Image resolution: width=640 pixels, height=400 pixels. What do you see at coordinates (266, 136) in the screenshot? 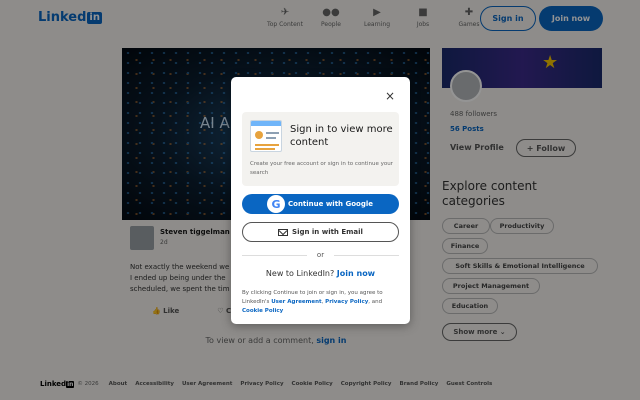
I see `profile-card-illustration` at bounding box center [266, 136].